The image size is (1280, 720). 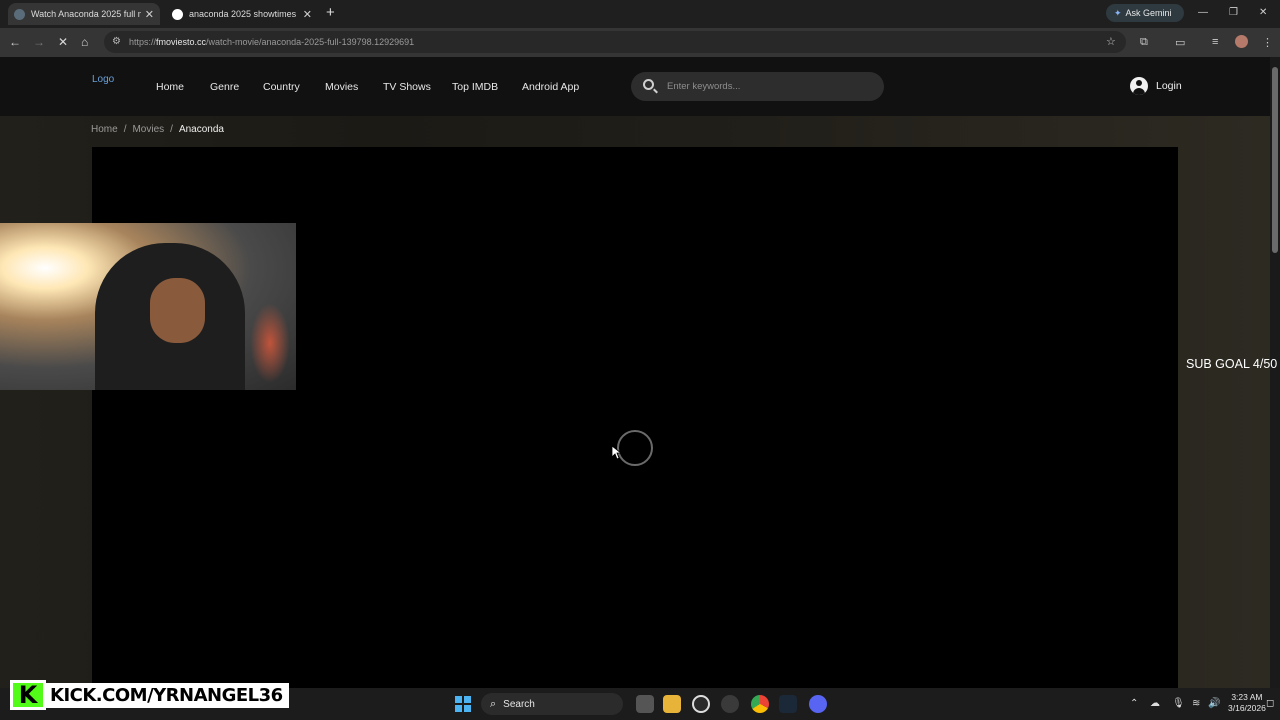 I want to click on ask-gemini-label: Ask Gemini, so click(x=1148, y=13).